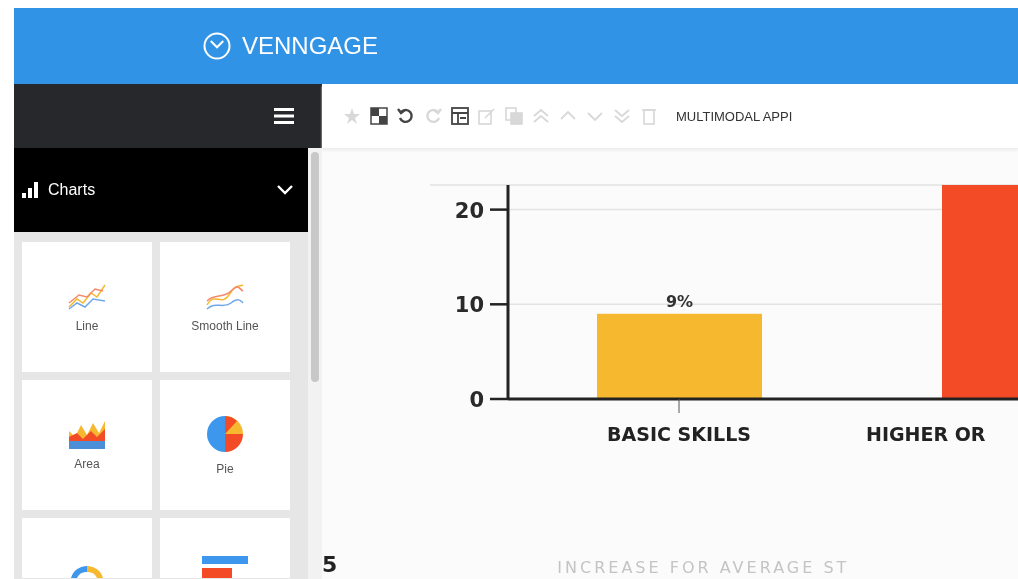  Describe the element at coordinates (217, 46) in the screenshot. I see `clock-logo-icon` at that location.